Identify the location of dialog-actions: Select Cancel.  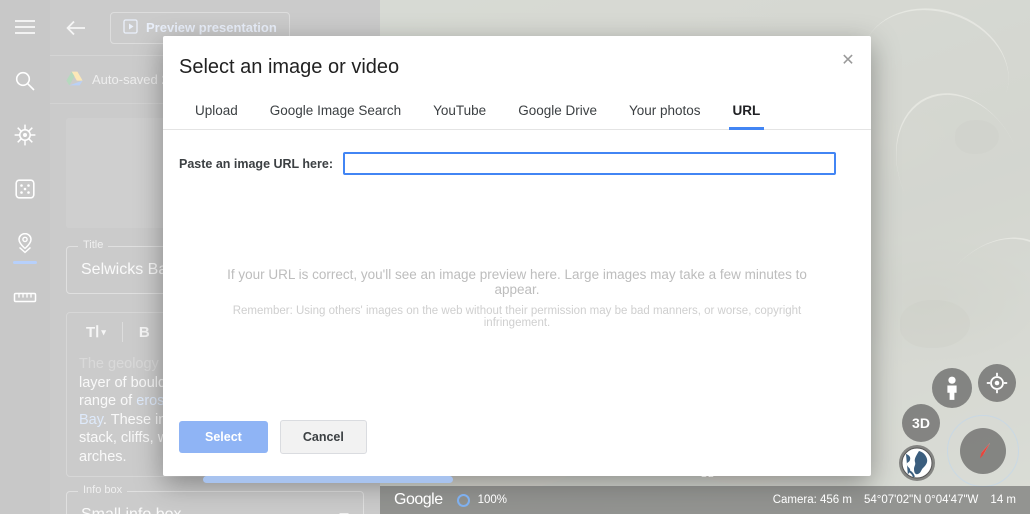
(517, 448).